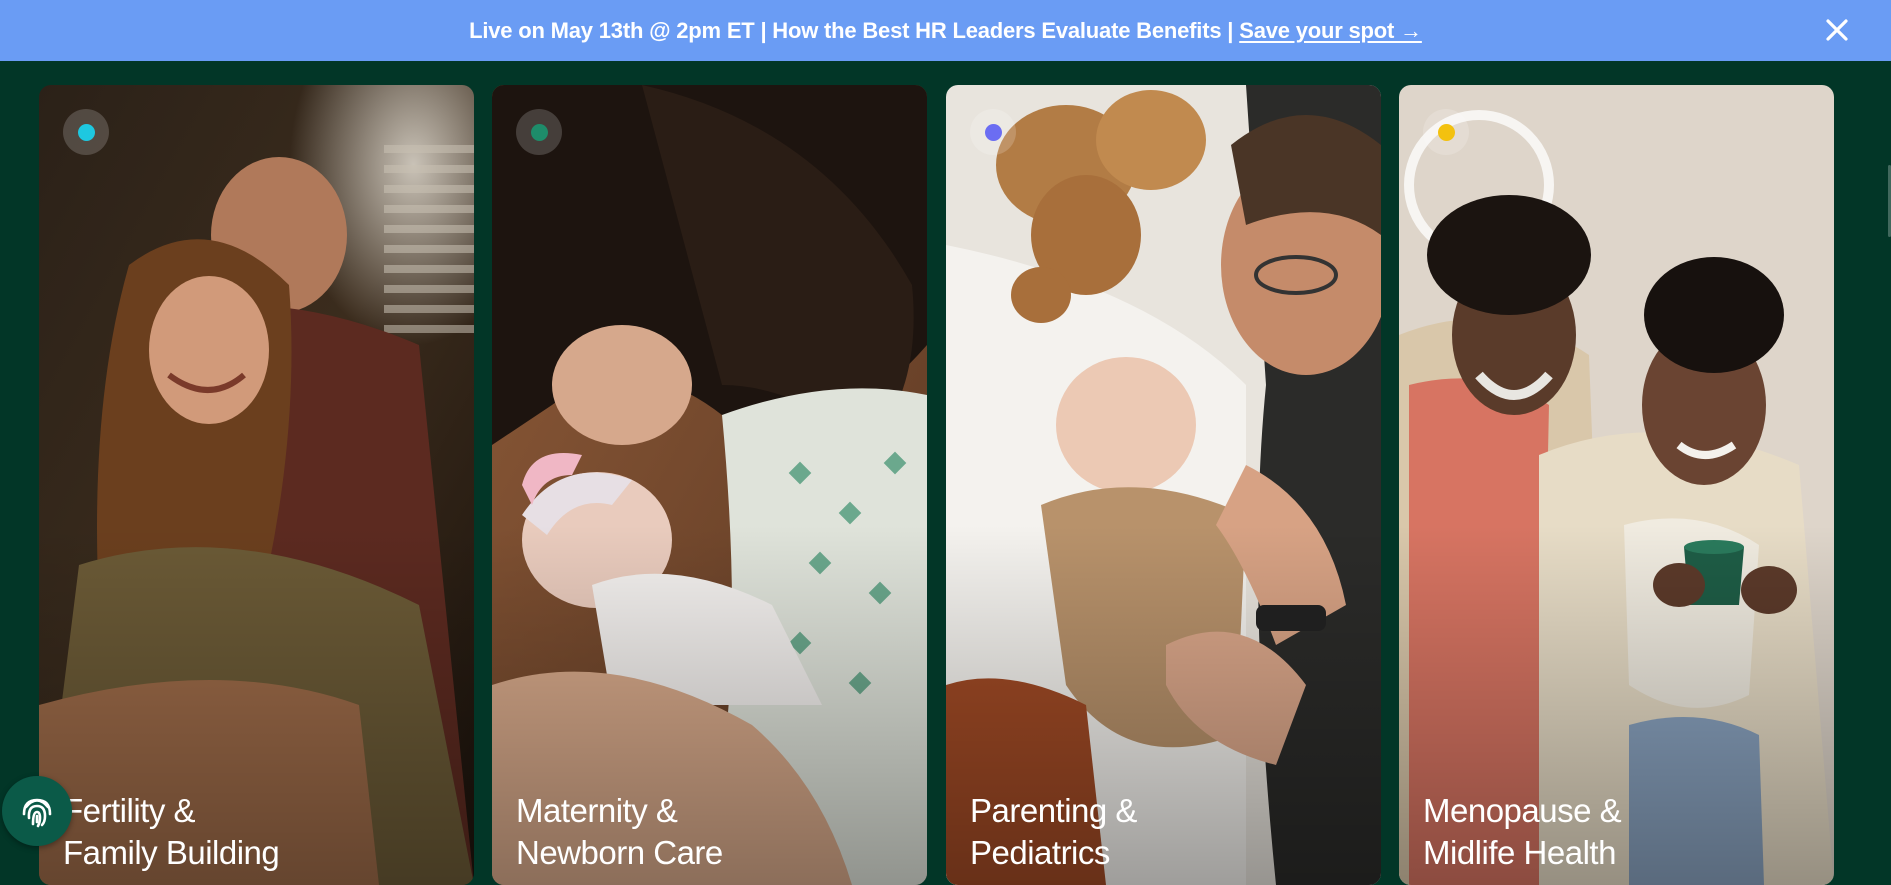 The width and height of the screenshot is (1891, 885). I want to click on chat-launcher-button, so click(37, 811).